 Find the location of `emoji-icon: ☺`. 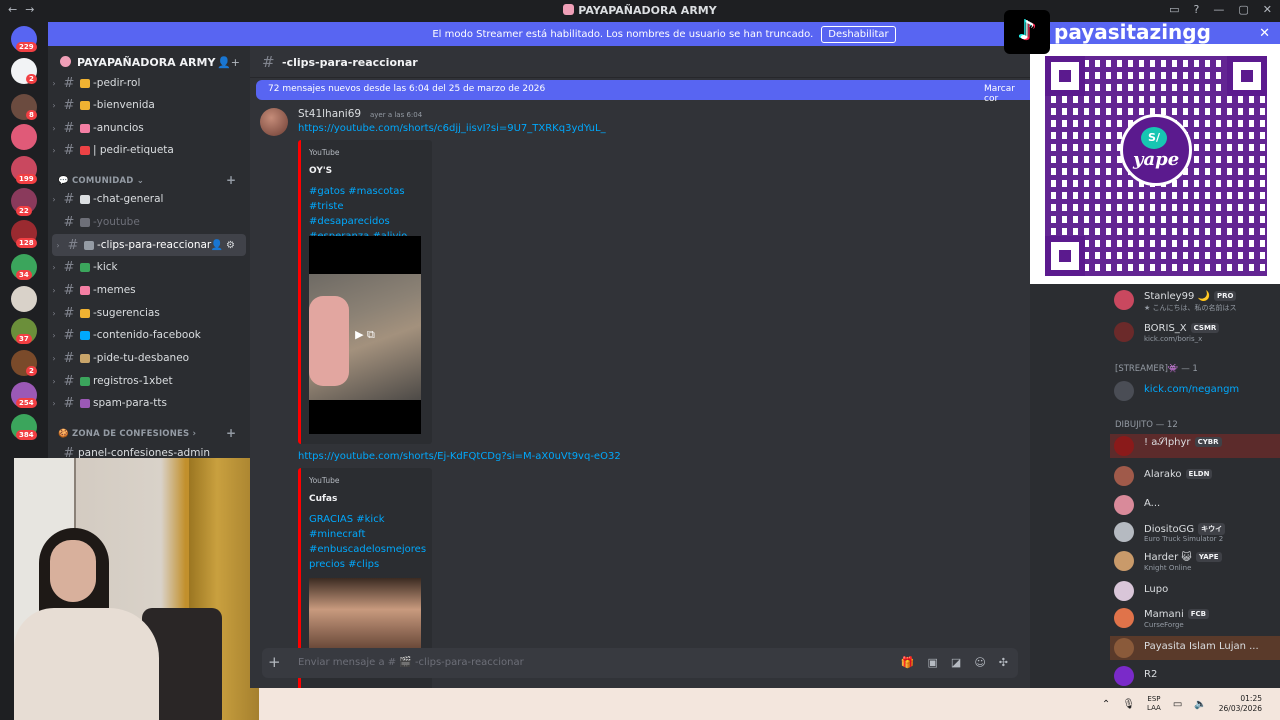

emoji-icon: ☺ is located at coordinates (979, 662).